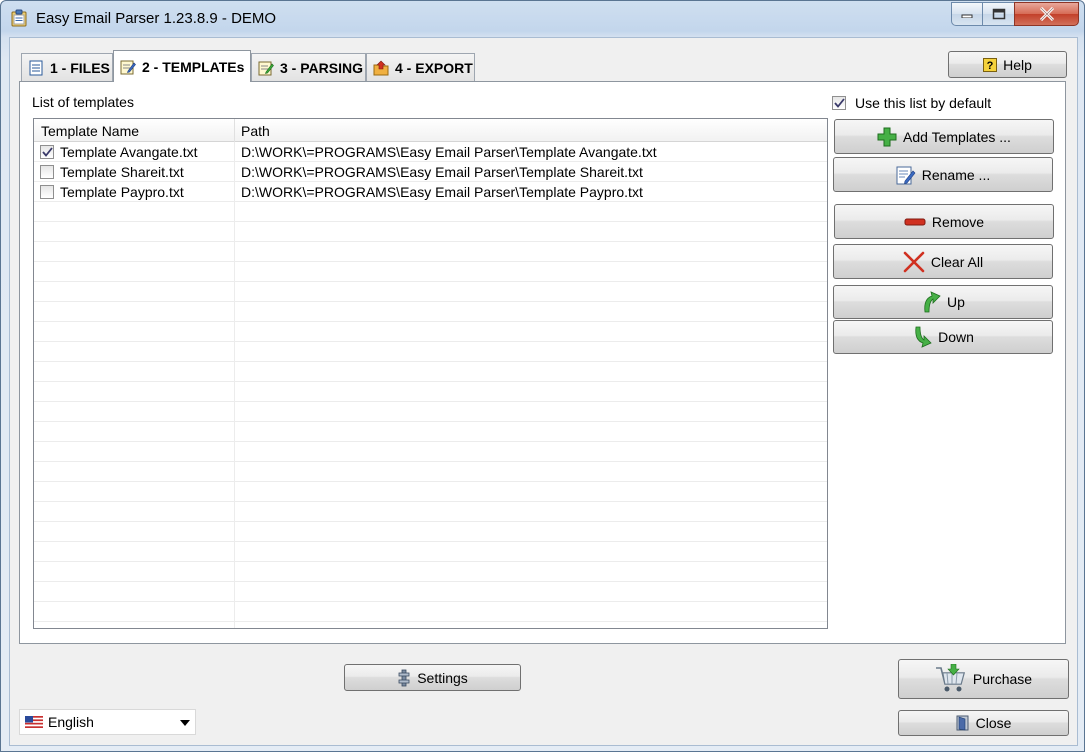 Image resolution: width=1085 pixels, height=752 pixels. I want to click on purchase-button: Purchase, so click(983, 679).